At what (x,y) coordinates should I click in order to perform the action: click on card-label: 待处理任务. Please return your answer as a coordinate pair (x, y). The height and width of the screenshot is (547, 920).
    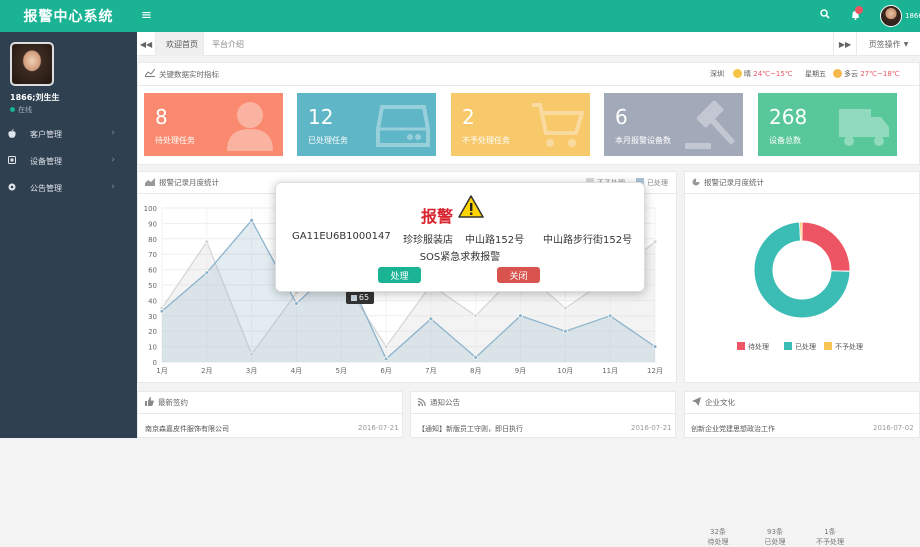
    Looking at the image, I should click on (175, 140).